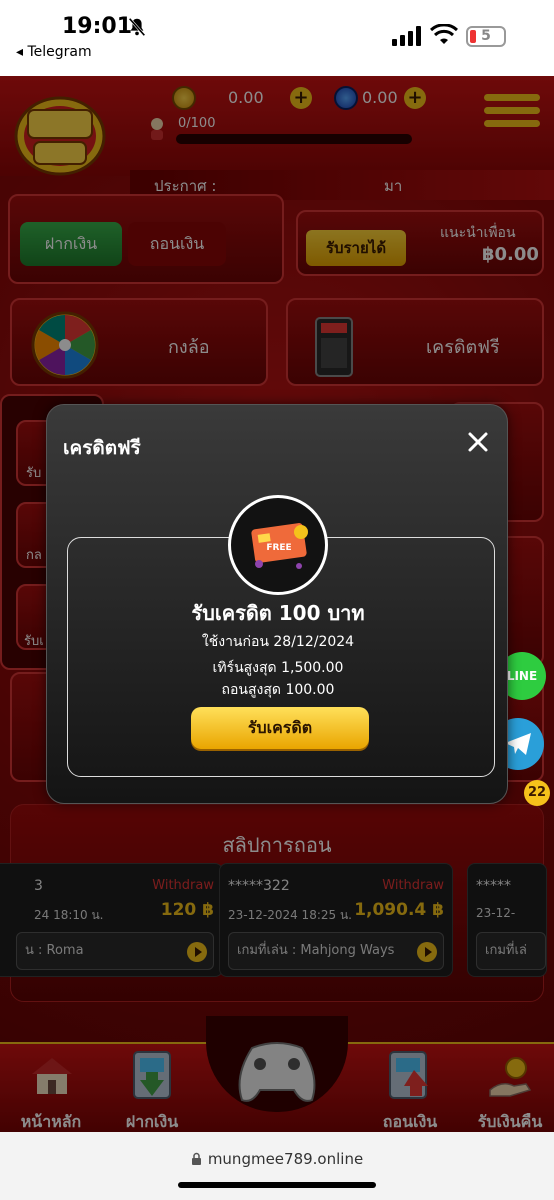 The height and width of the screenshot is (1200, 554). I want to click on card-badge-text: FREE, so click(278, 548).